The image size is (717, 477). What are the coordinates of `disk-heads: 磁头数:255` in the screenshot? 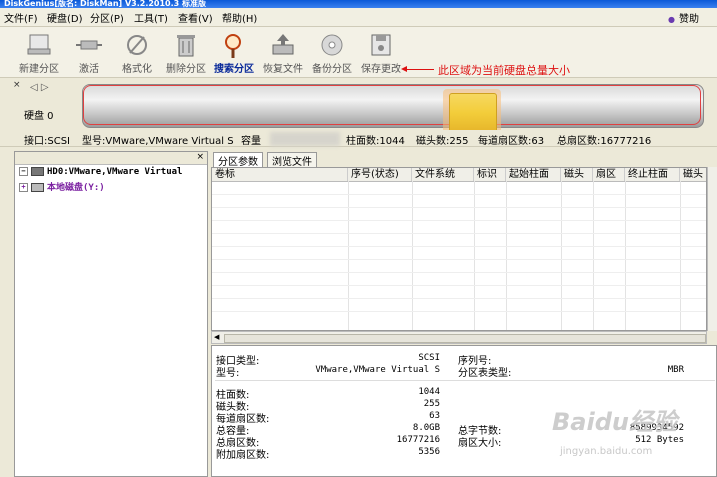 It's located at (442, 141).